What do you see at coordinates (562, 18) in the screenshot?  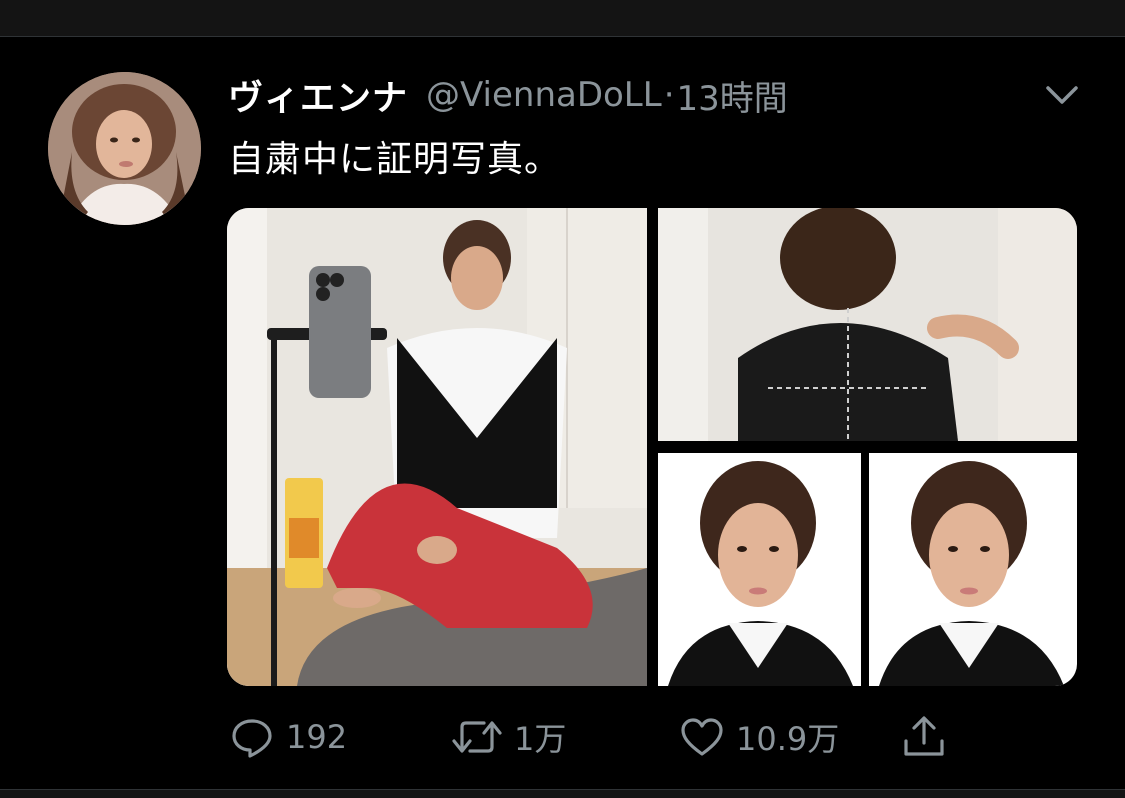 I see `top-divider` at bounding box center [562, 18].